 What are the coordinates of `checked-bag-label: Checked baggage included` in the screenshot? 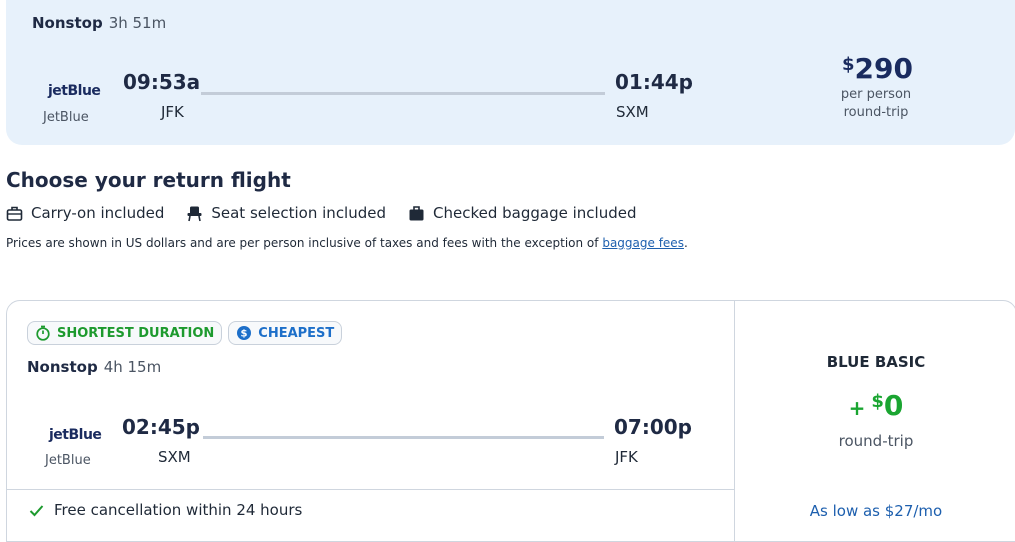 It's located at (535, 213).